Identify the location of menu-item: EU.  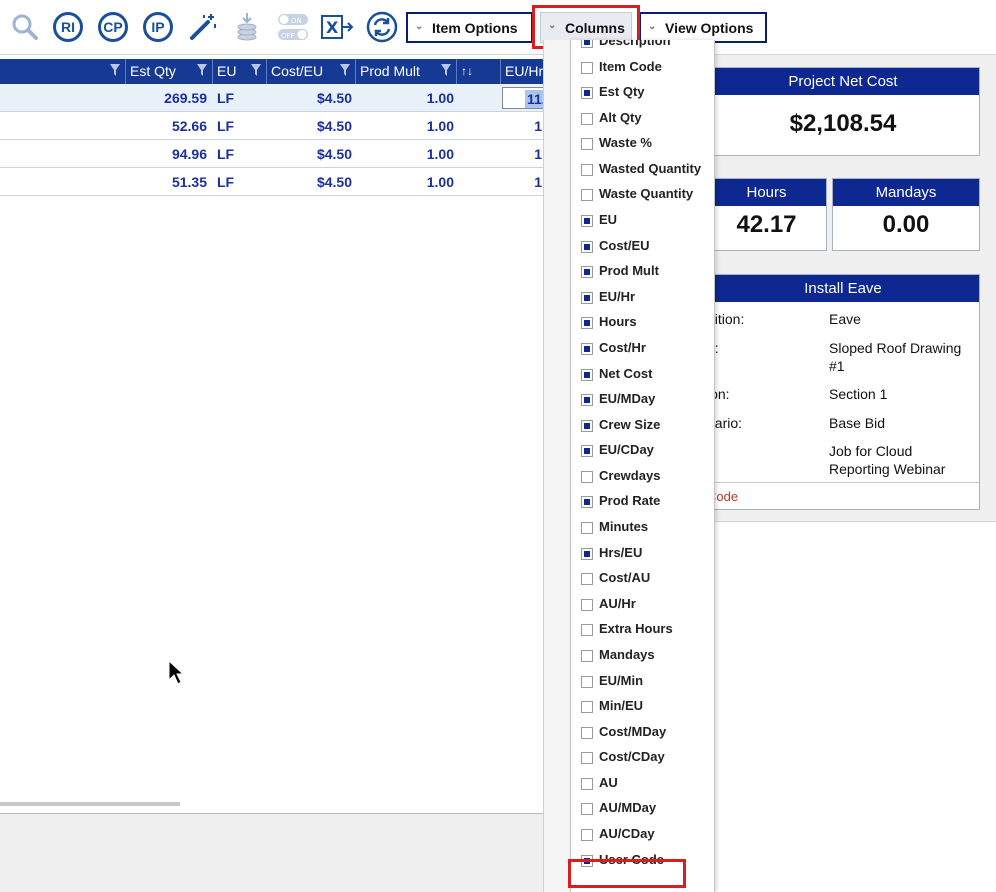
(642, 222).